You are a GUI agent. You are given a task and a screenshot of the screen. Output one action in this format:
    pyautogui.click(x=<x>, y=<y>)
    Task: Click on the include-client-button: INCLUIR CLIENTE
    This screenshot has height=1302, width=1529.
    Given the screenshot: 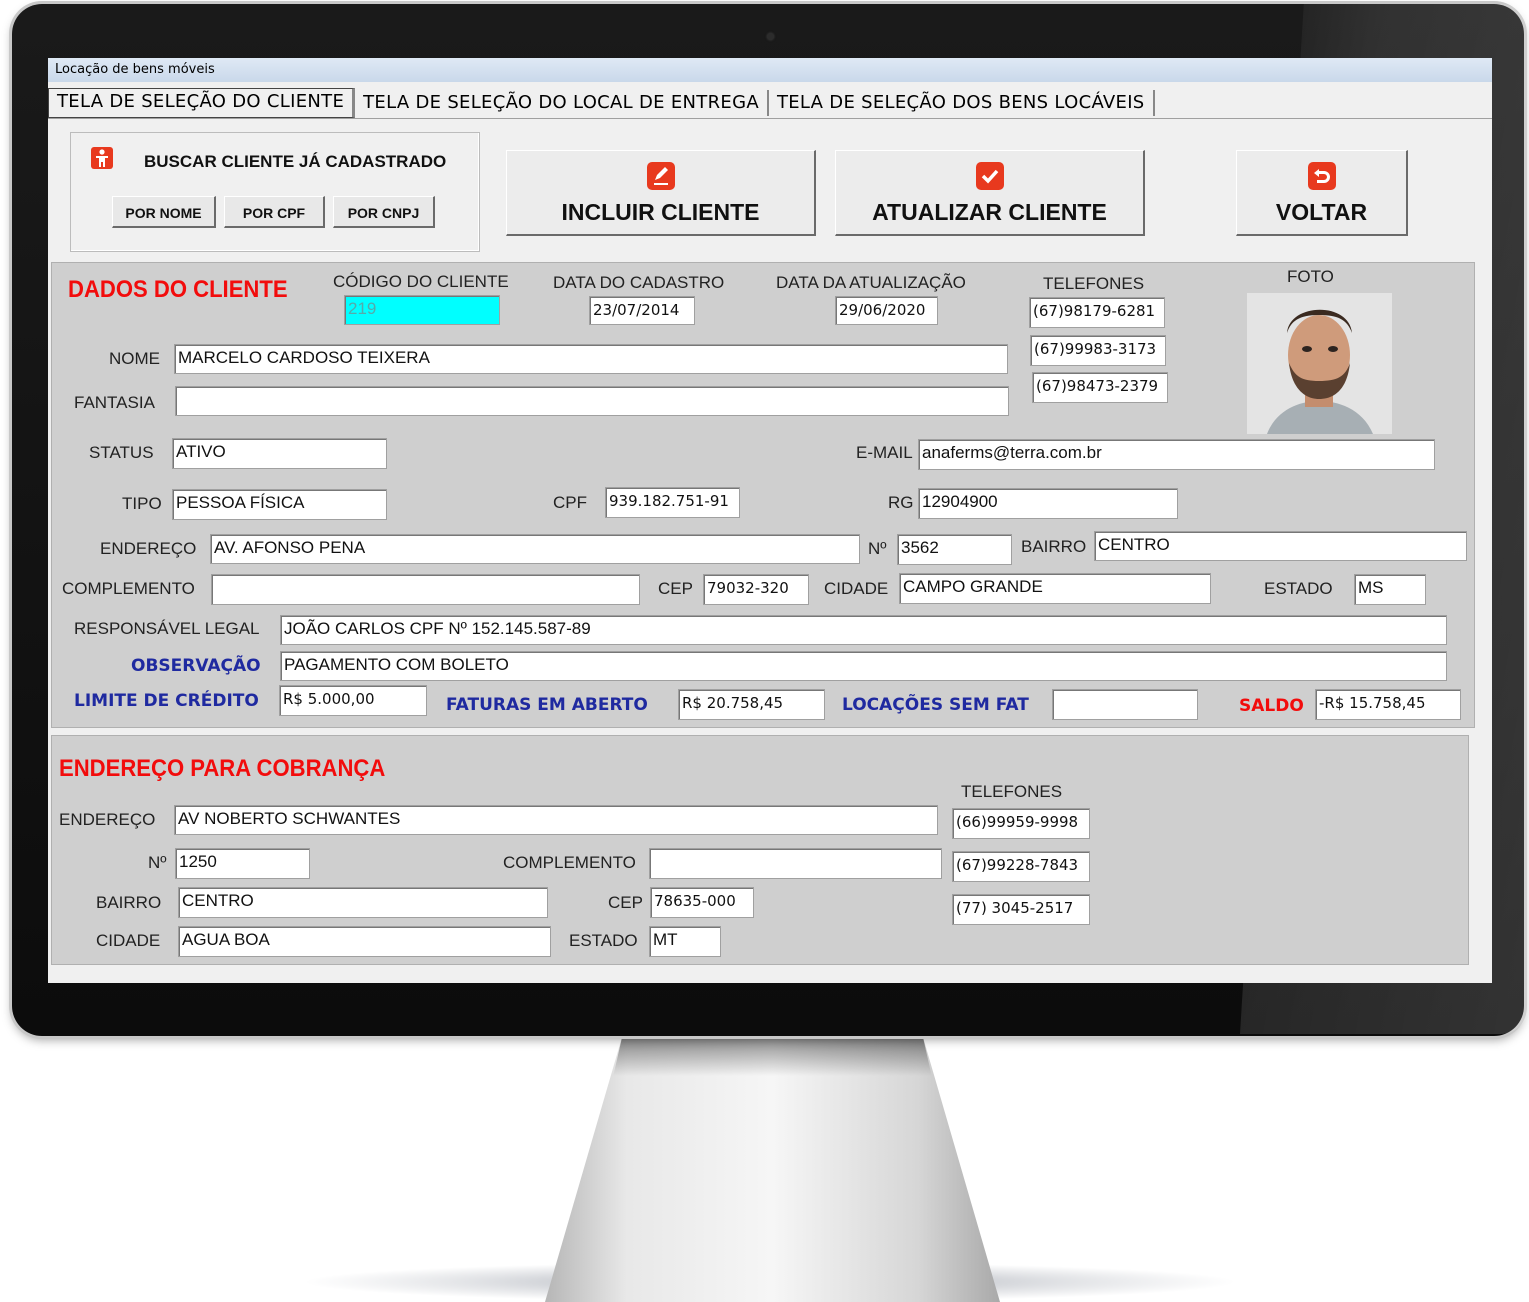 What is the action you would take?
    pyautogui.click(x=661, y=193)
    